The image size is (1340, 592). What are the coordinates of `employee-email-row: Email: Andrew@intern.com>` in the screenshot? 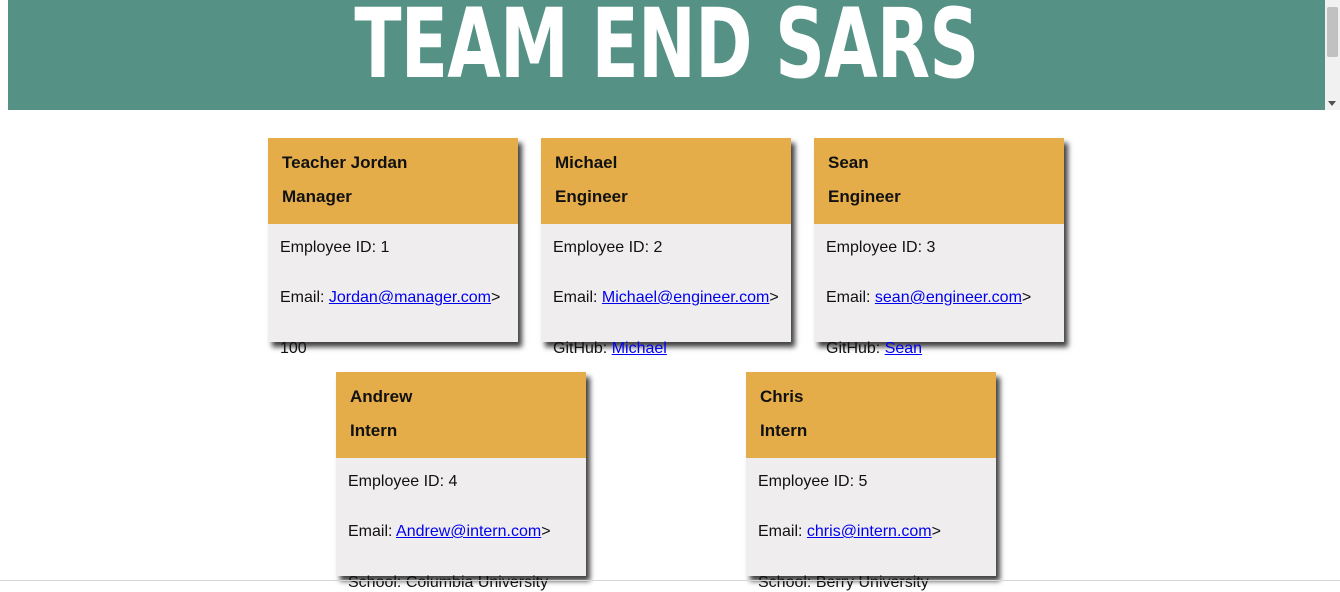 It's located at (461, 532).